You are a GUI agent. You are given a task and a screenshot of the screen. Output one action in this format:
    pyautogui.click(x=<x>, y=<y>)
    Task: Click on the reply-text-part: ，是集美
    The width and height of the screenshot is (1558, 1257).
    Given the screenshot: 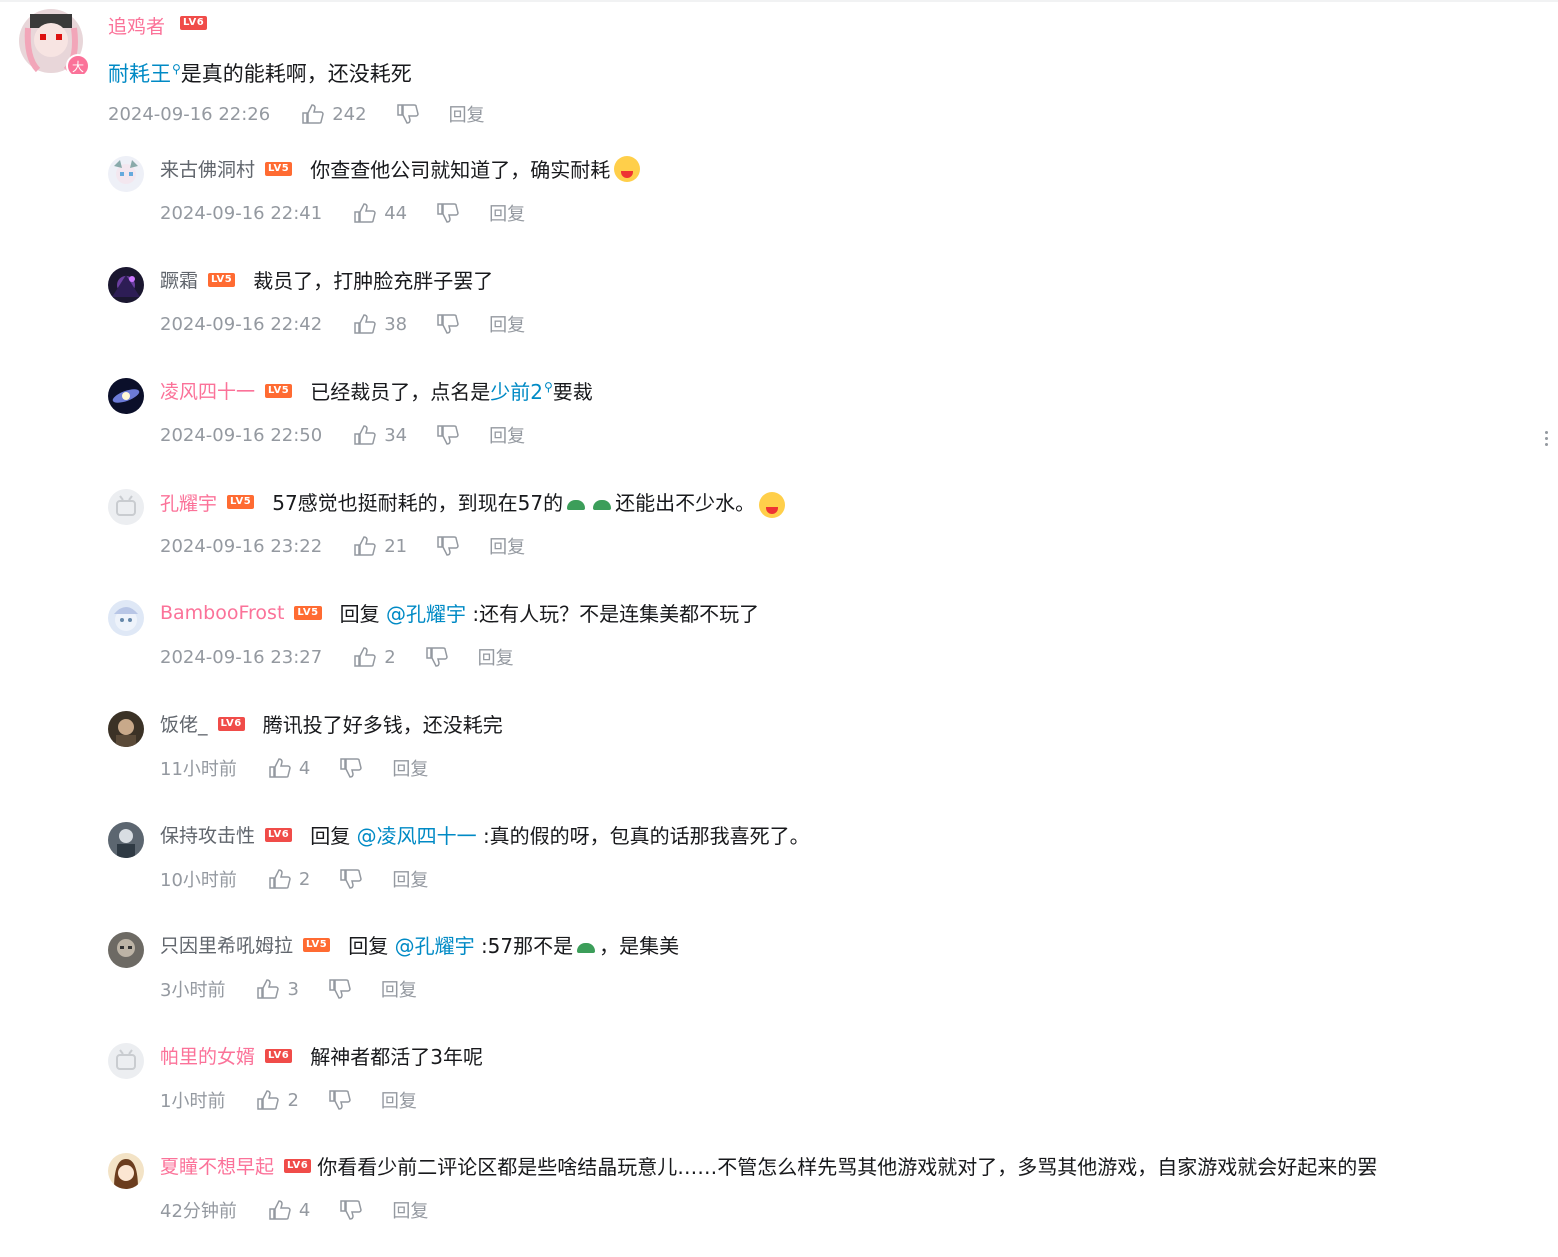 What is the action you would take?
    pyautogui.click(x=639, y=946)
    